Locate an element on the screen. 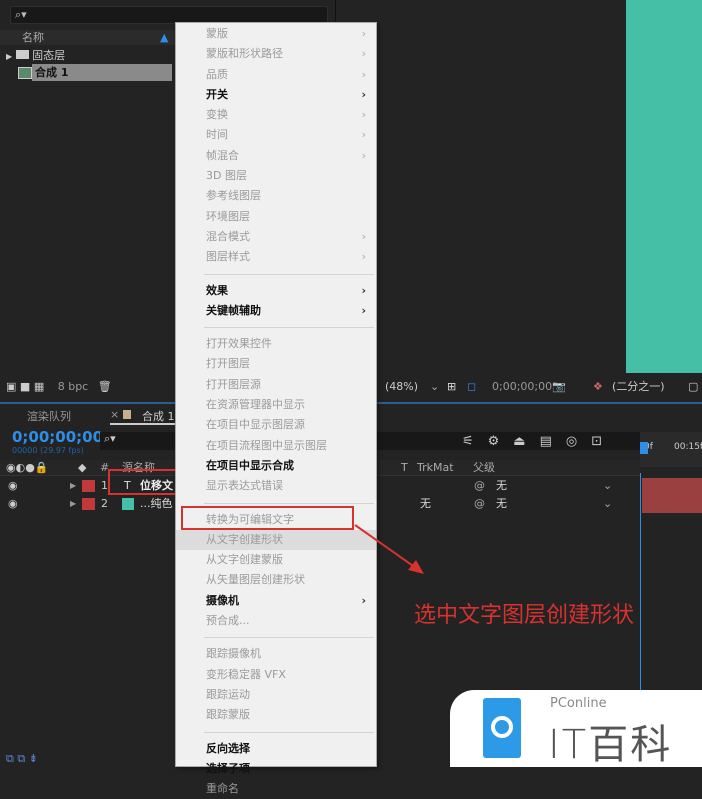 Image resolution: width=702 pixels, height=799 pixels. menu-item: 混合模式 › is located at coordinates (276, 237).